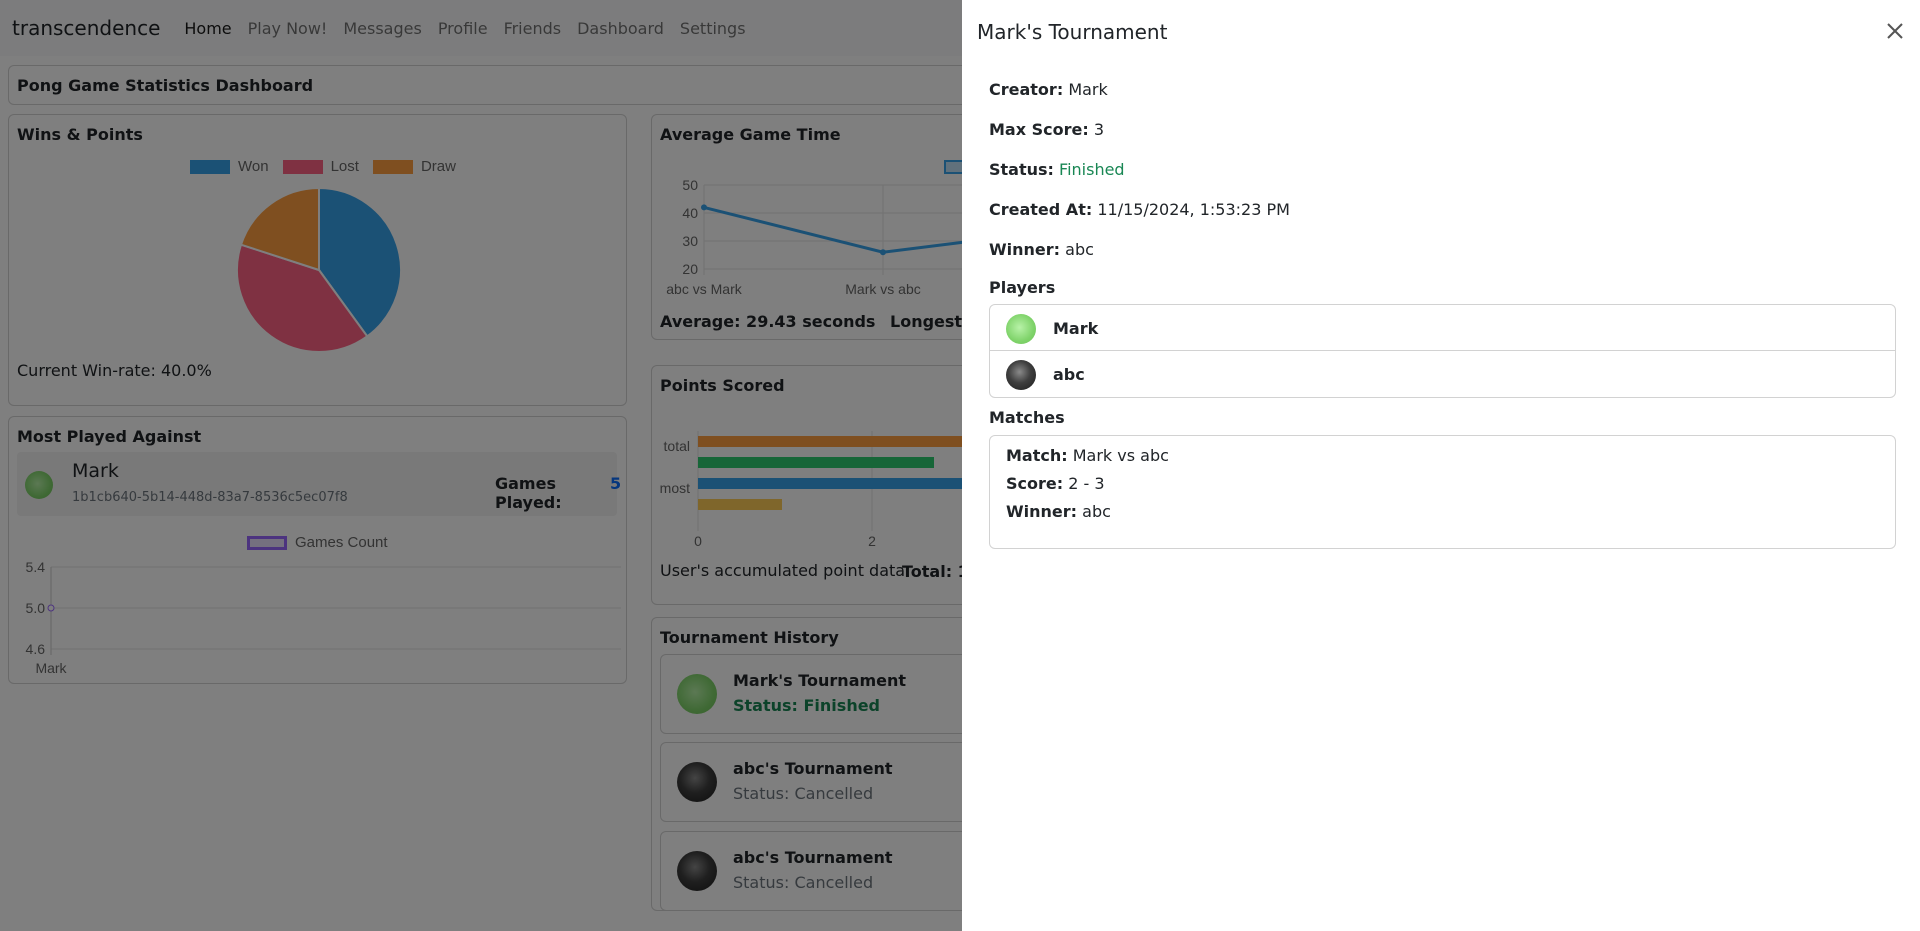 This screenshot has height=931, width=1920. Describe the element at coordinates (1035, 483) in the screenshot. I see `score-label: Score:` at that location.